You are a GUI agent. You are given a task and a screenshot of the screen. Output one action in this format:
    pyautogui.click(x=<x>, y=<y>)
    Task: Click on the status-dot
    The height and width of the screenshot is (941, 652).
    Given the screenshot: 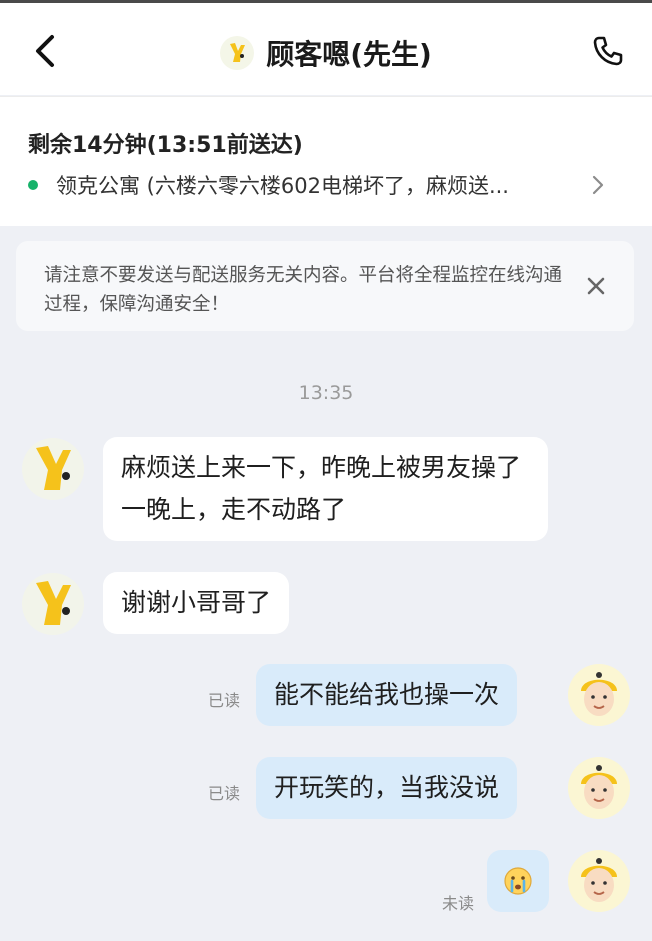 What is the action you would take?
    pyautogui.click(x=33, y=185)
    